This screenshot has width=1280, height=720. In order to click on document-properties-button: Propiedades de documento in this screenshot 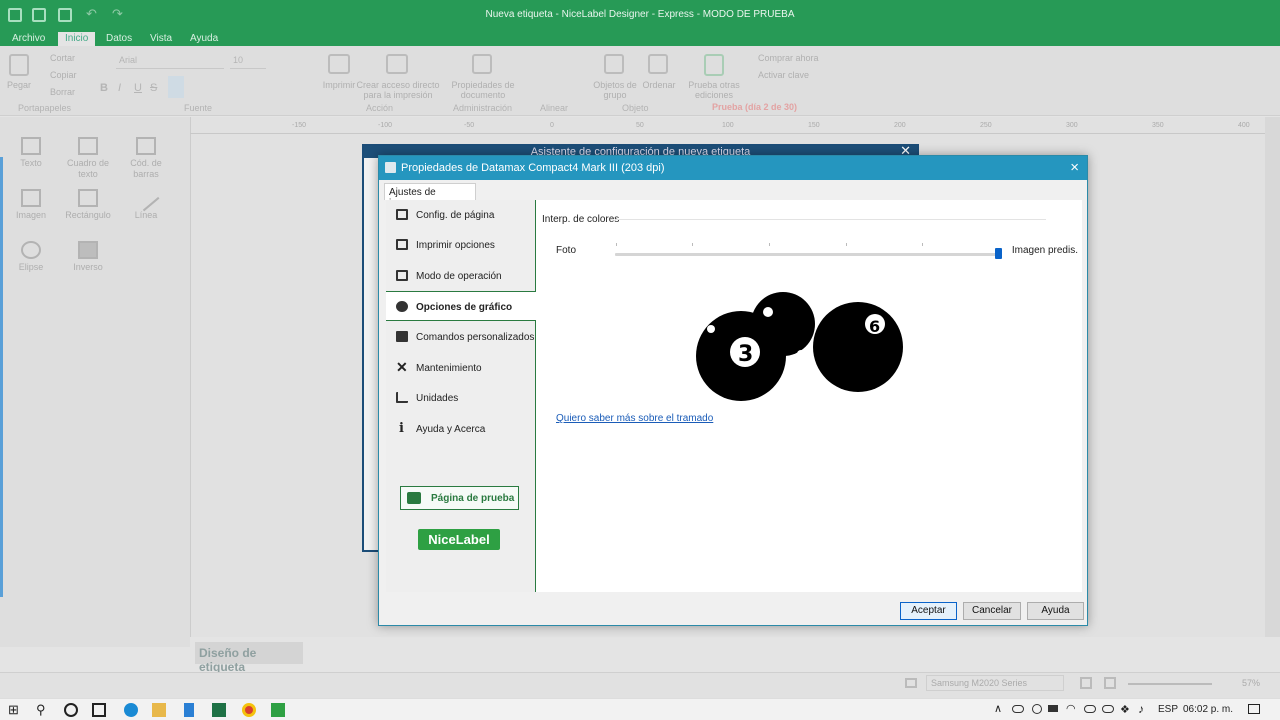, I will do `click(483, 90)`.